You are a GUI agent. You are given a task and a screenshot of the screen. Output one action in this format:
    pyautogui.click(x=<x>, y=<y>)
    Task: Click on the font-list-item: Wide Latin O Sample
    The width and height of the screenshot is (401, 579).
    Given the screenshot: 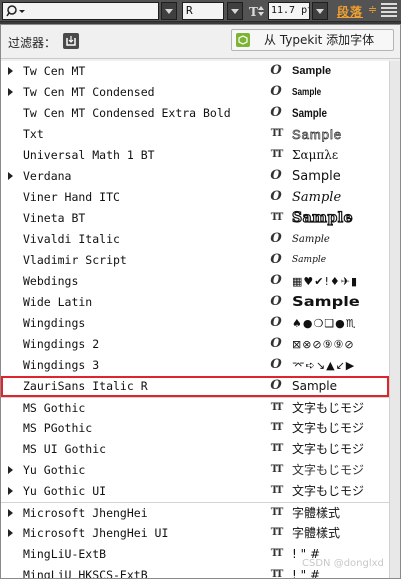 What is the action you would take?
    pyautogui.click(x=195, y=302)
    